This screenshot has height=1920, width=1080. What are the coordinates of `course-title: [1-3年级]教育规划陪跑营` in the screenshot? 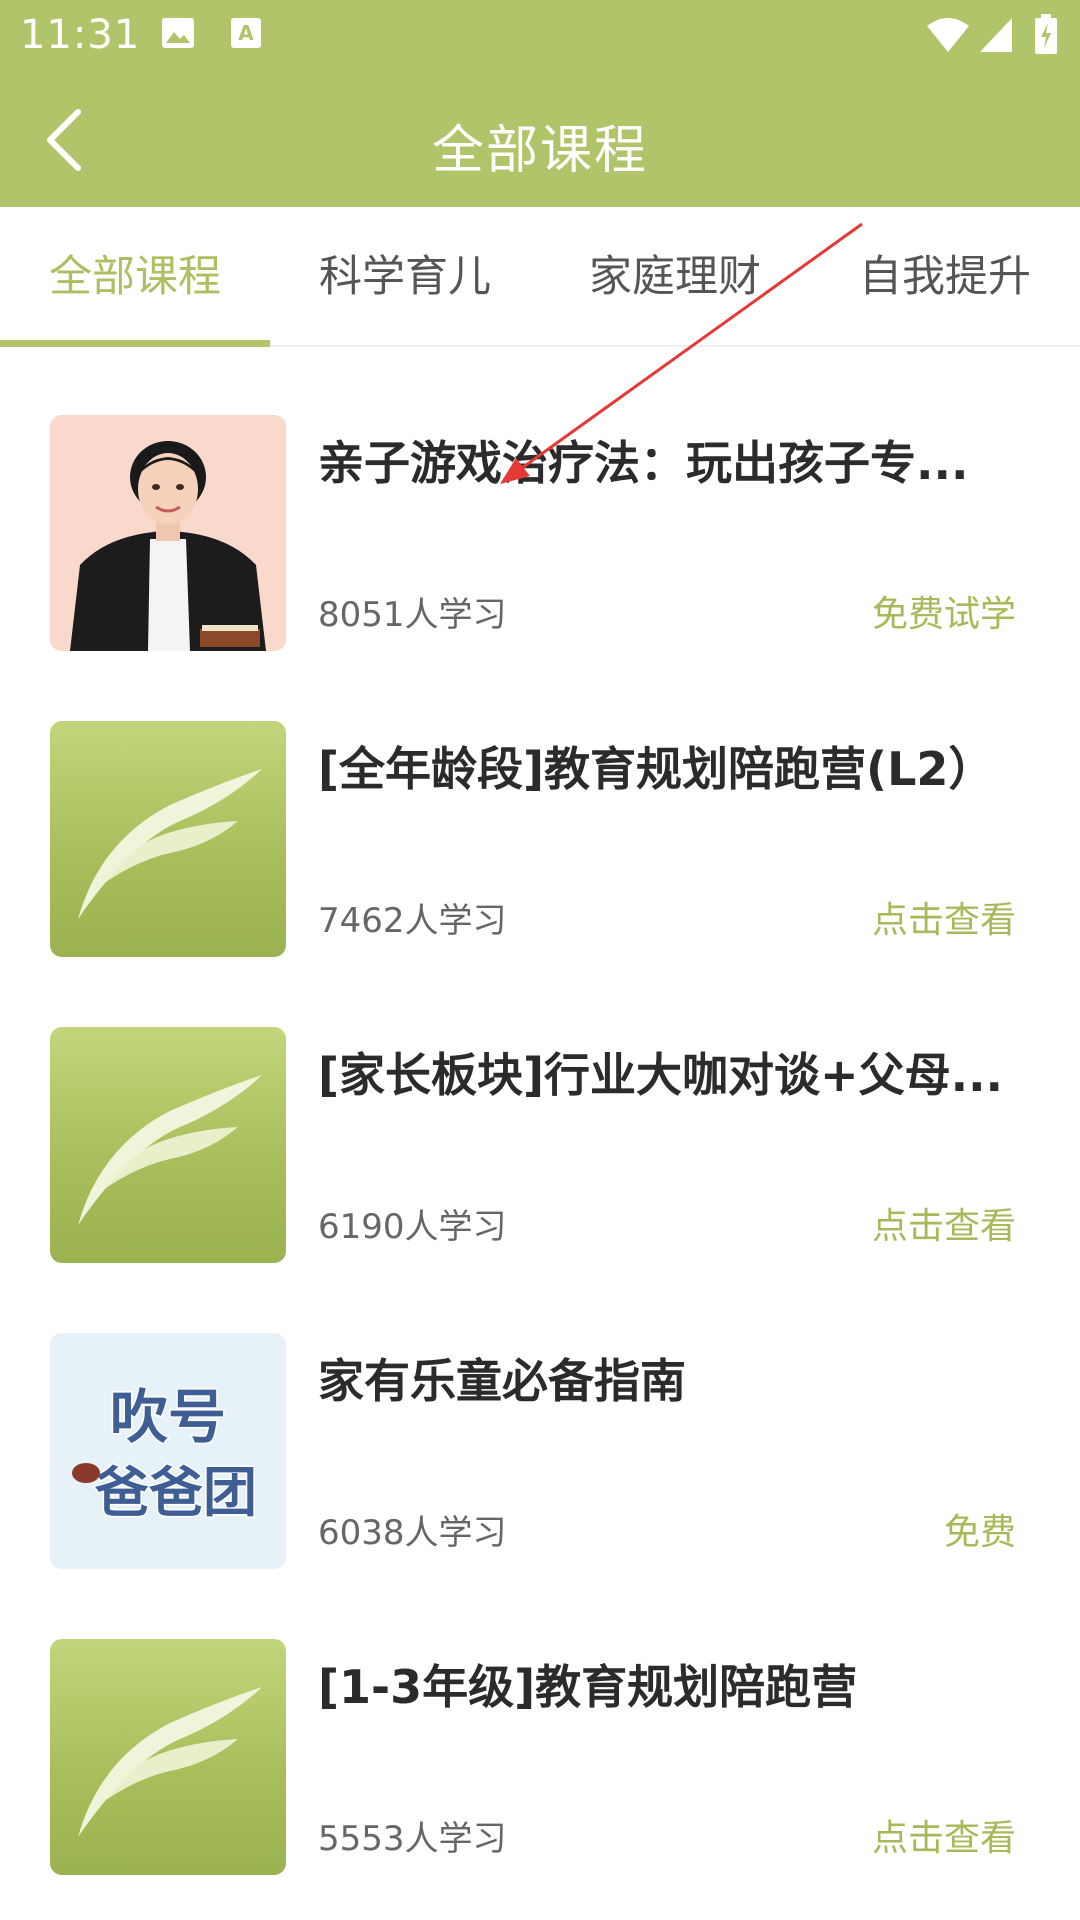 It's located at (588, 1687).